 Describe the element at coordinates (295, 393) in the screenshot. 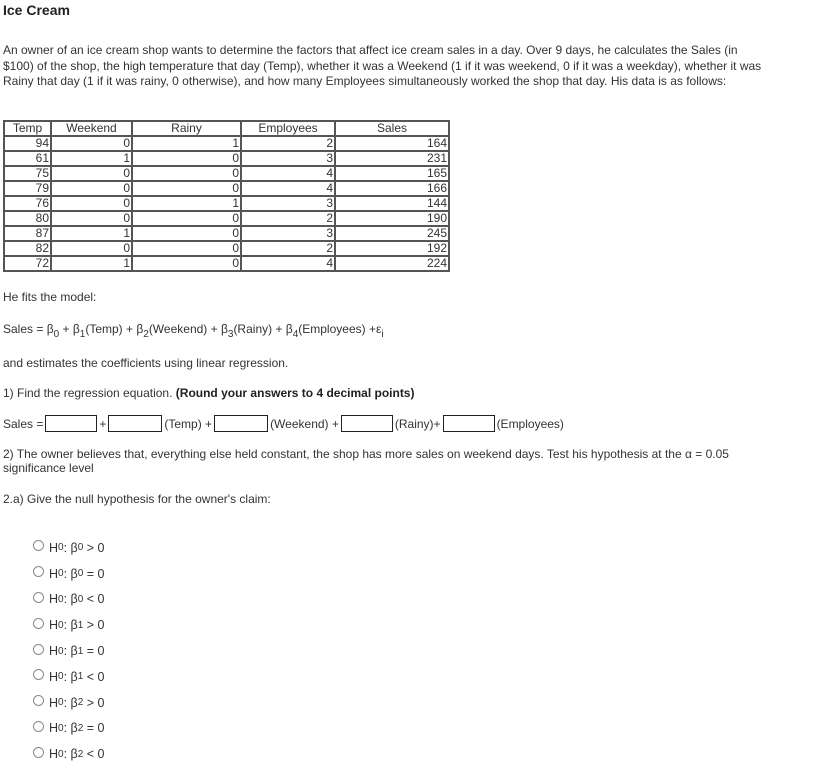

I see `question-1-instruction: (Round your answers to 4 decimal points)` at that location.